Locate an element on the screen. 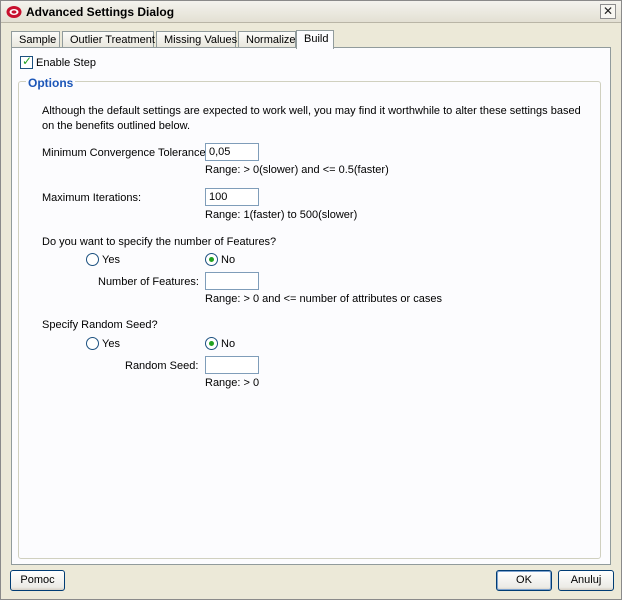  app-logo-icon is located at coordinates (14, 12).